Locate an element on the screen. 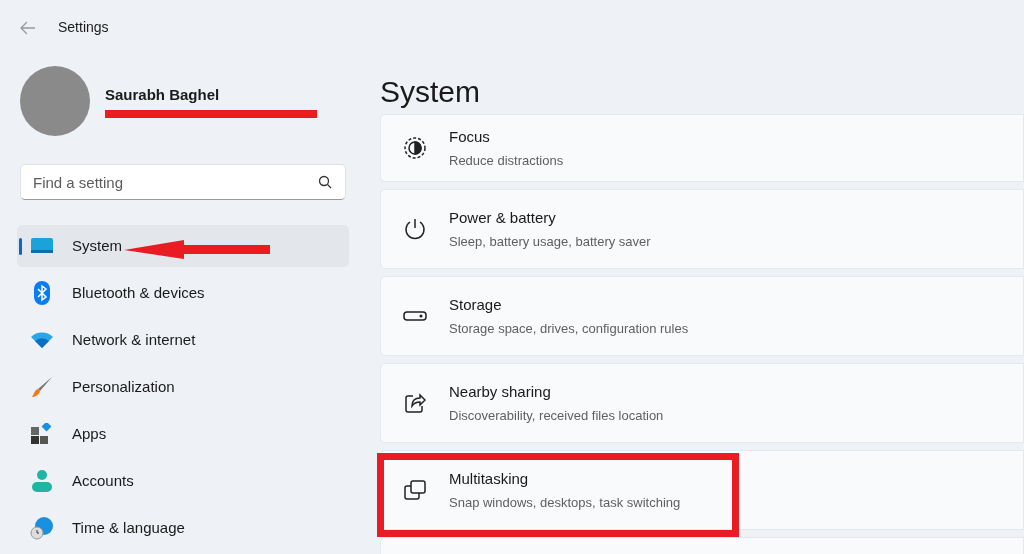 This screenshot has width=1024, height=554. settings-card: Multitasking Snap windows, desktops, task switching is located at coordinates (702, 490).